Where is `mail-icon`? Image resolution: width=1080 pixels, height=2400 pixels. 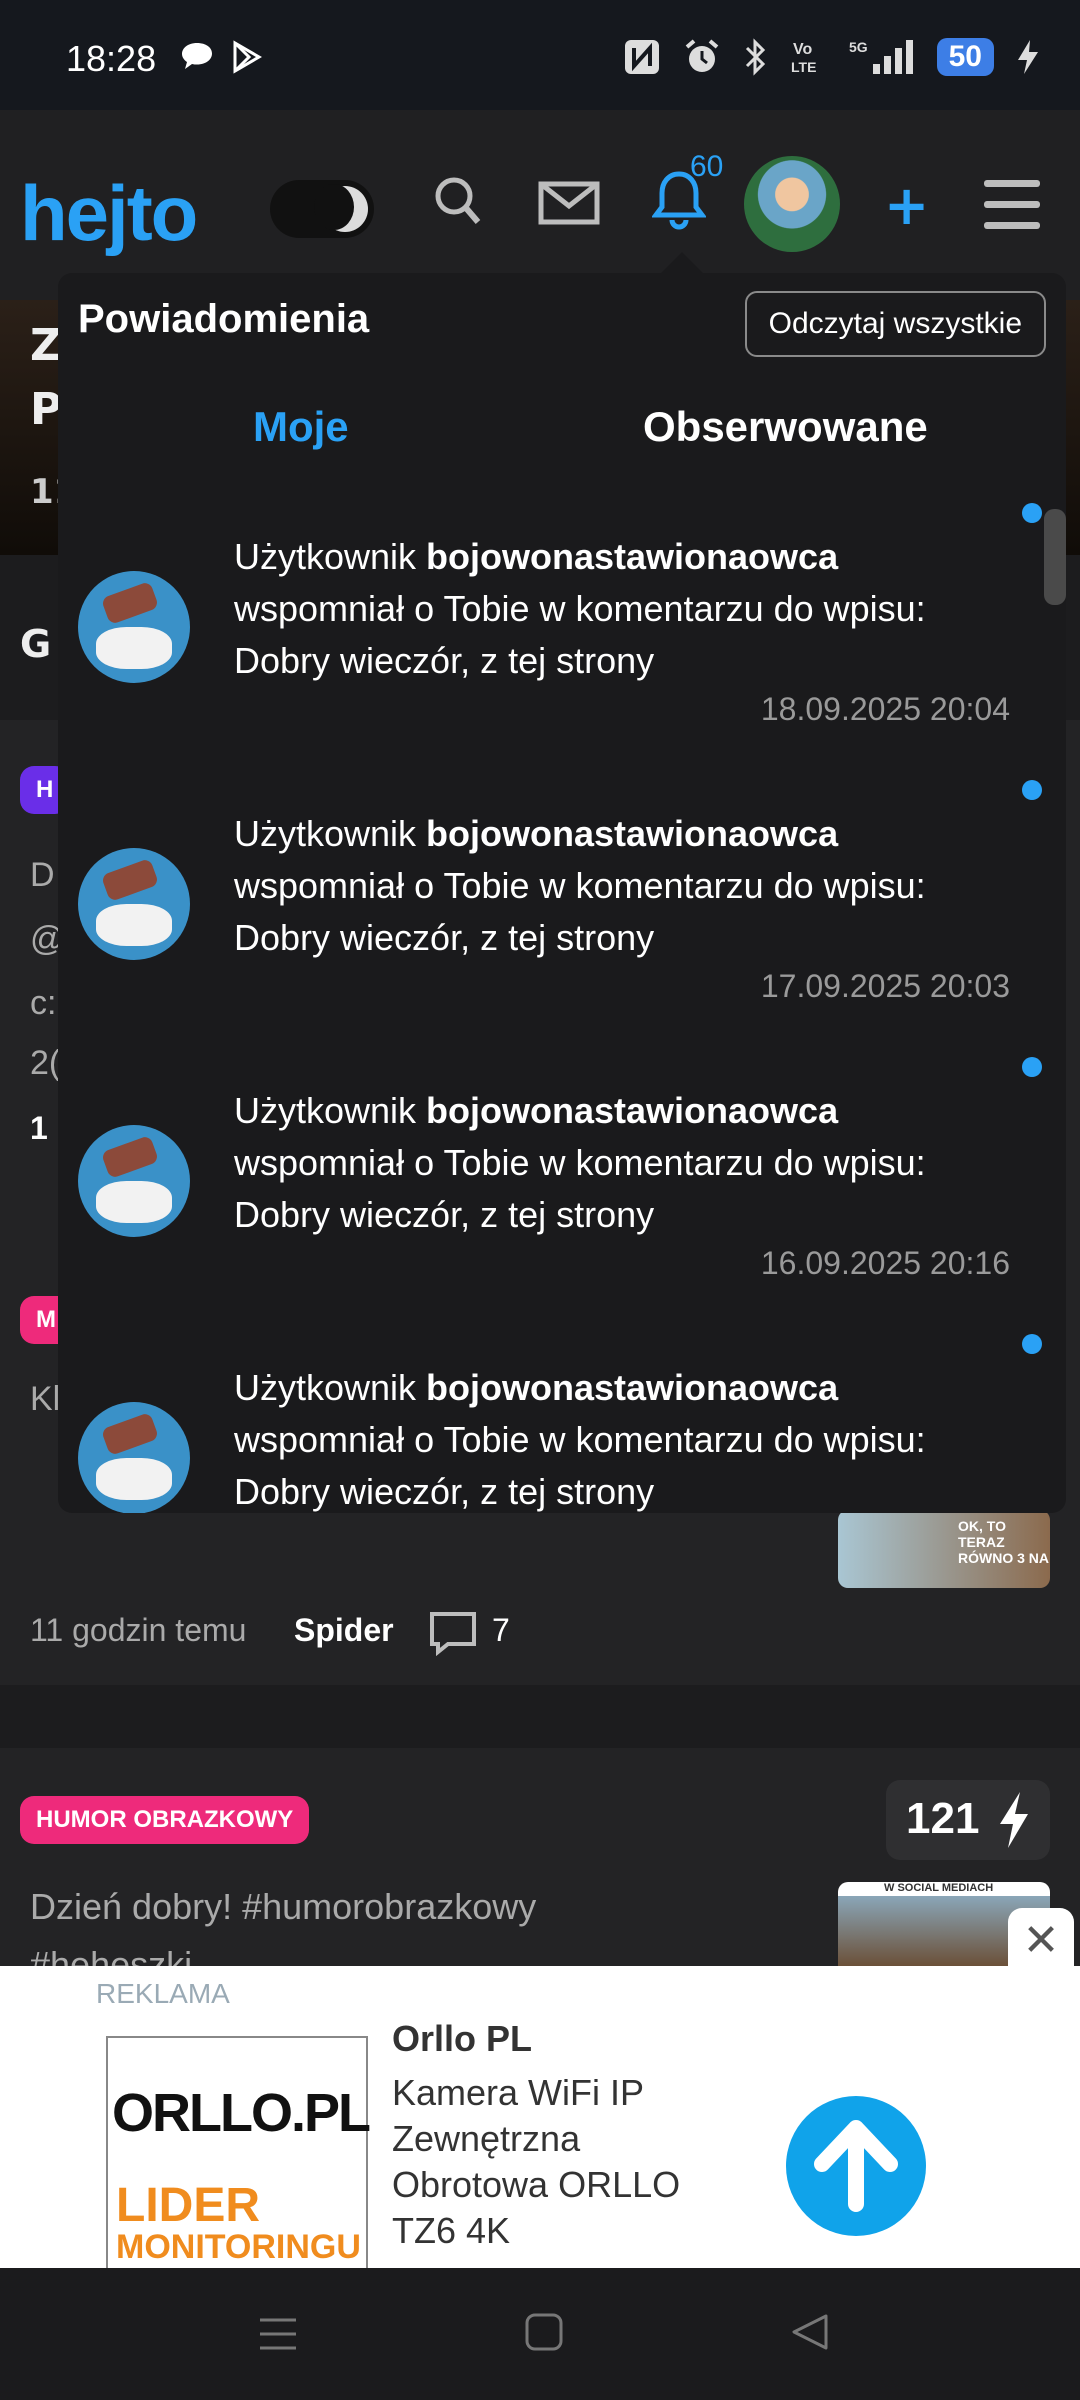 mail-icon is located at coordinates (569, 202).